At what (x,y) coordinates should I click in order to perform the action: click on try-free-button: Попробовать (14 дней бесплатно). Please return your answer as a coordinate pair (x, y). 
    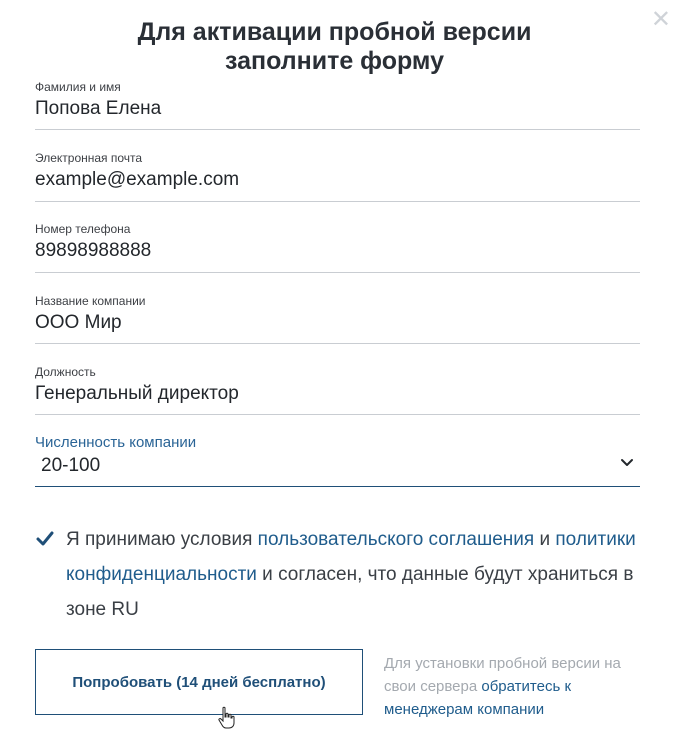
    Looking at the image, I should click on (199, 682).